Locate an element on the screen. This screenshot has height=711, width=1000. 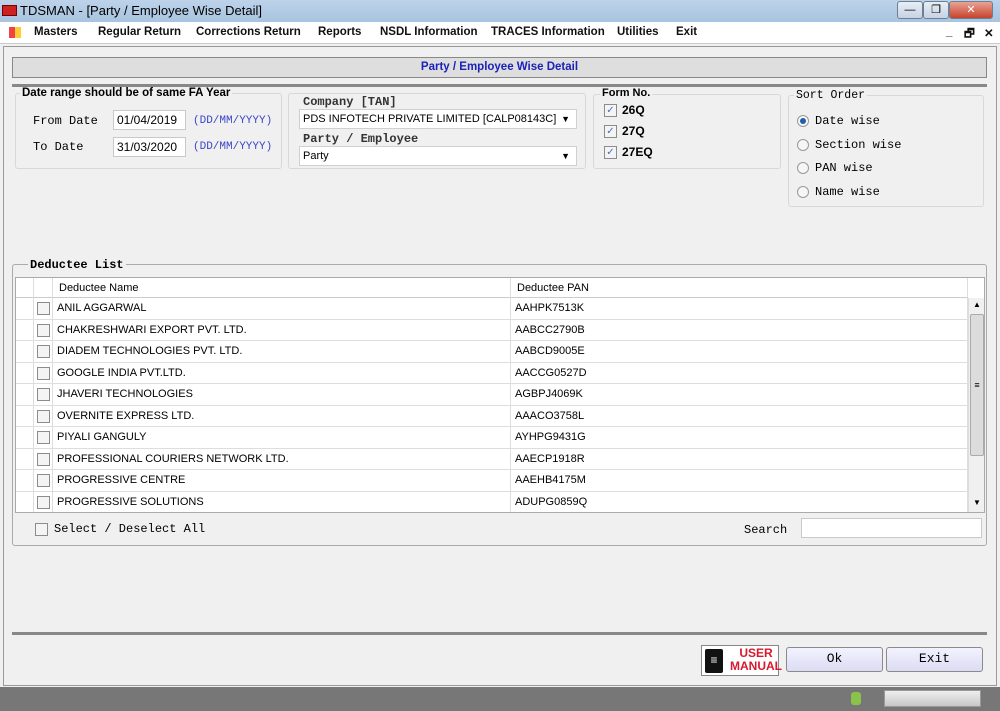
mdi-minimize-button: _ is located at coordinates (949, 32).